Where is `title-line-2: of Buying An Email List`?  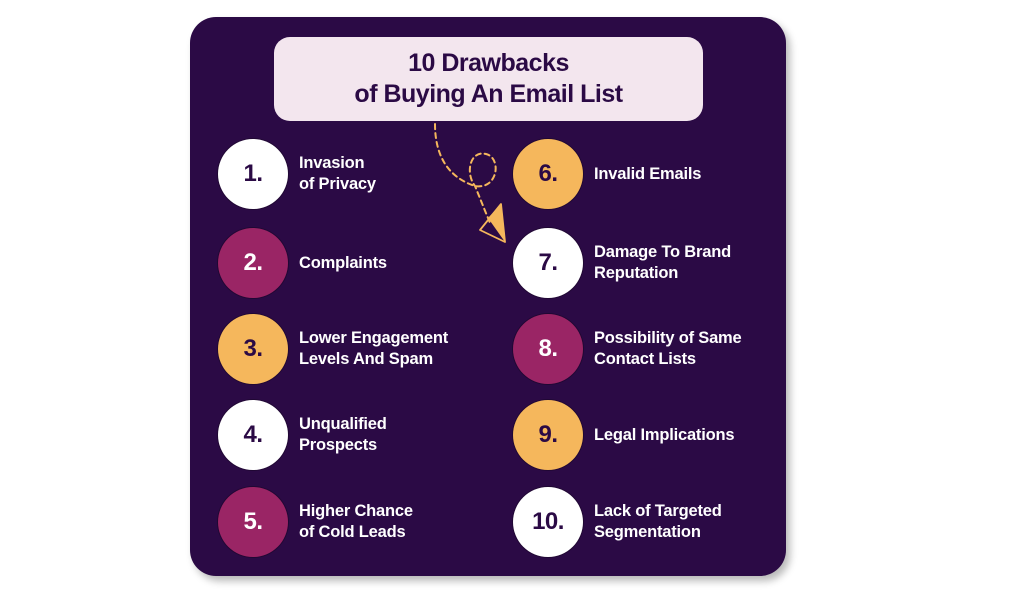 title-line-2: of Buying An Email List is located at coordinates (488, 94).